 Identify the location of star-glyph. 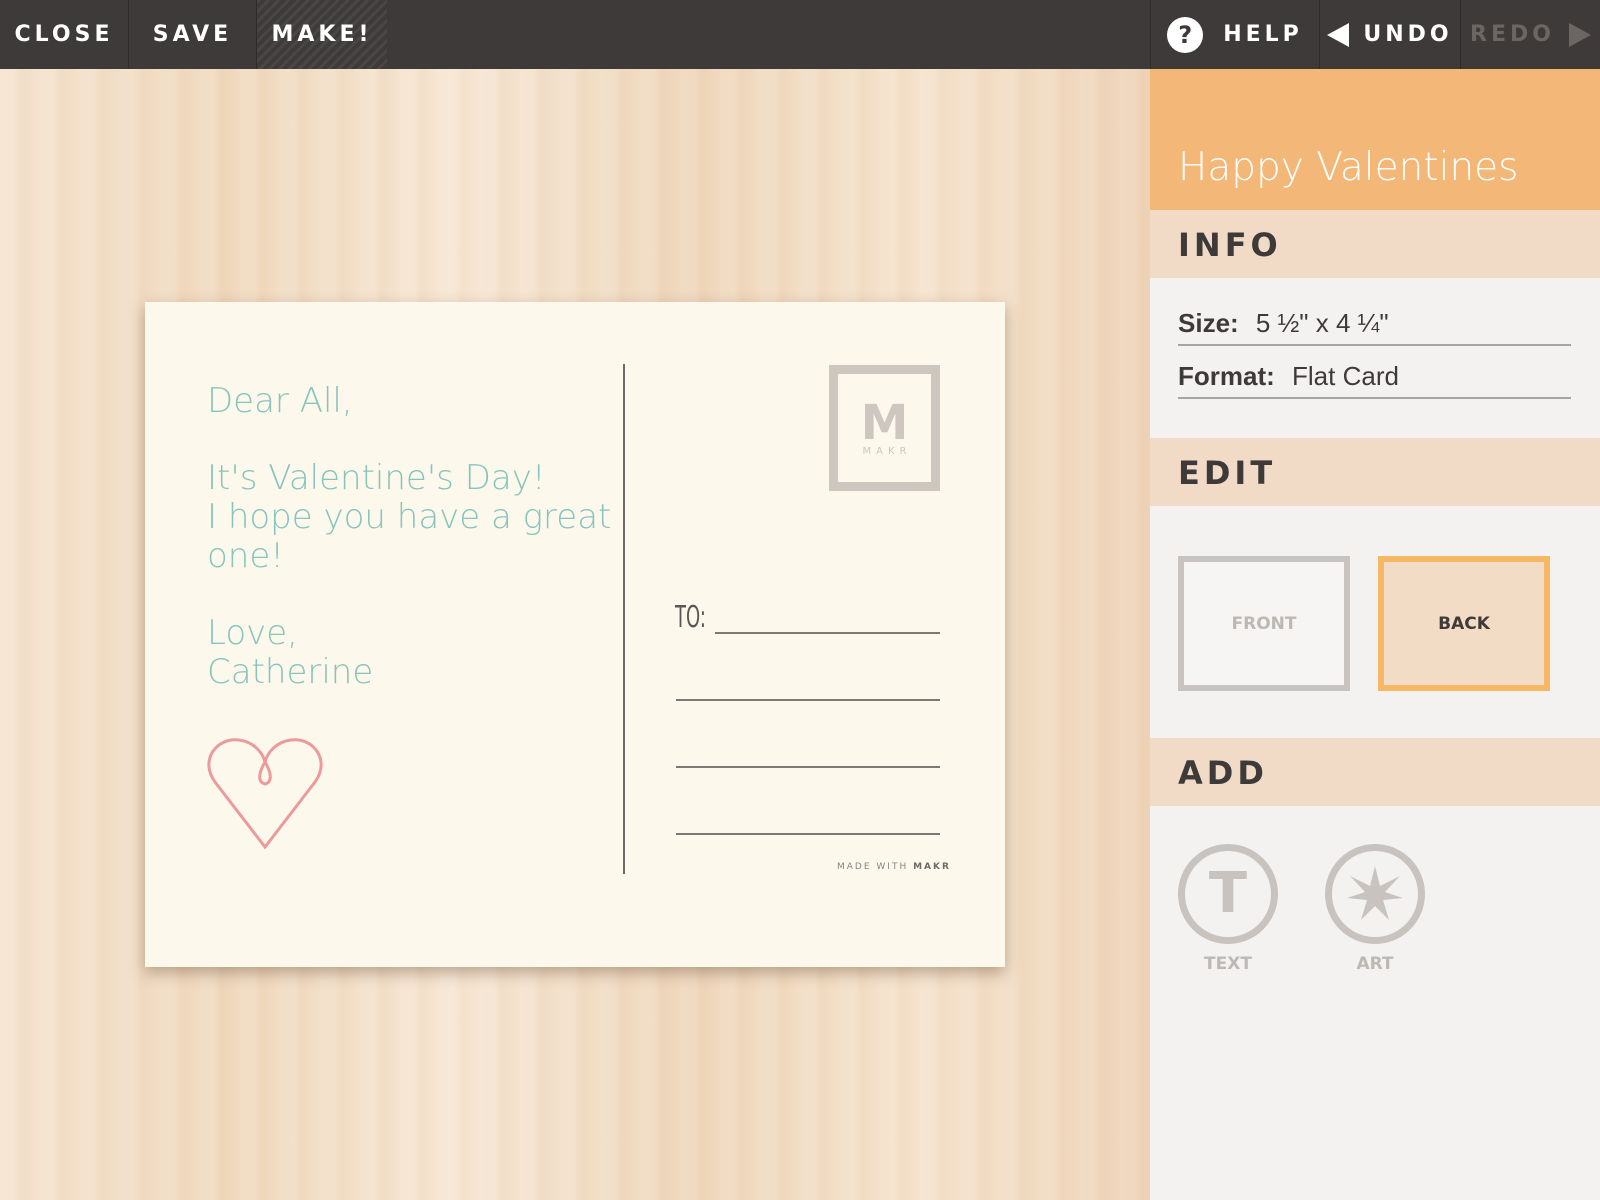
(1375, 893).